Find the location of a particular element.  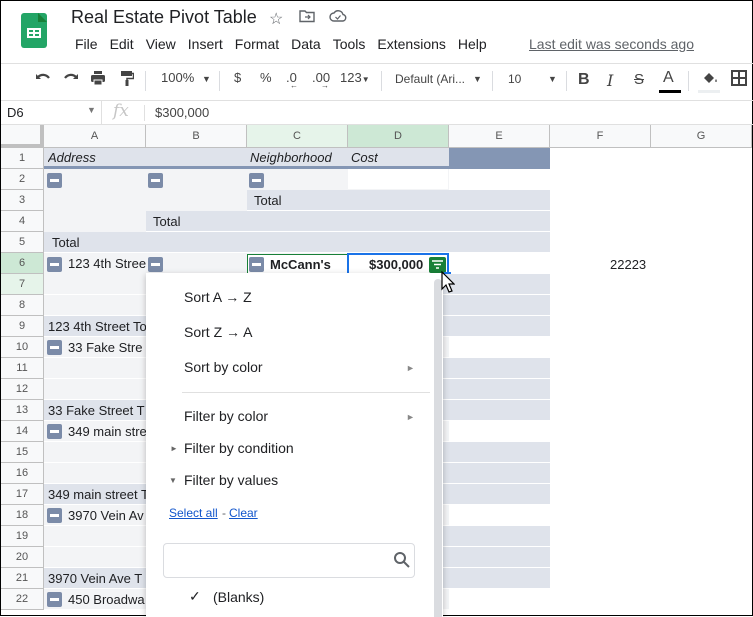

row-header-20: 20 is located at coordinates (22, 557).